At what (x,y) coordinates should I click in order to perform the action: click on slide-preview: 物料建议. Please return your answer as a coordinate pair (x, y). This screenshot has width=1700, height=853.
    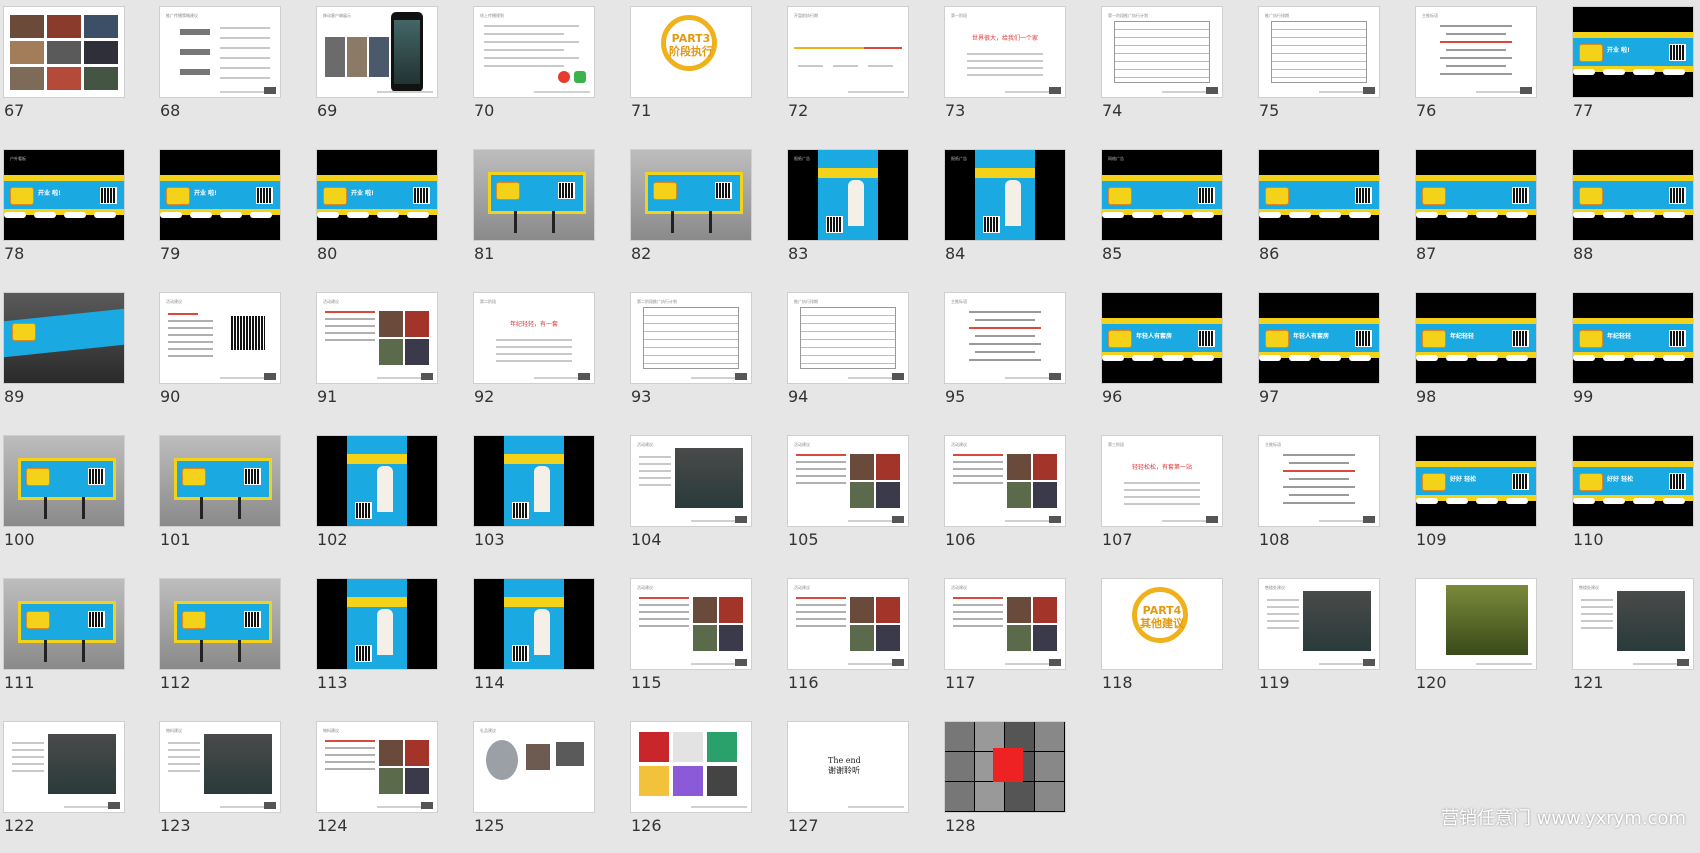
    Looking at the image, I should click on (220, 767).